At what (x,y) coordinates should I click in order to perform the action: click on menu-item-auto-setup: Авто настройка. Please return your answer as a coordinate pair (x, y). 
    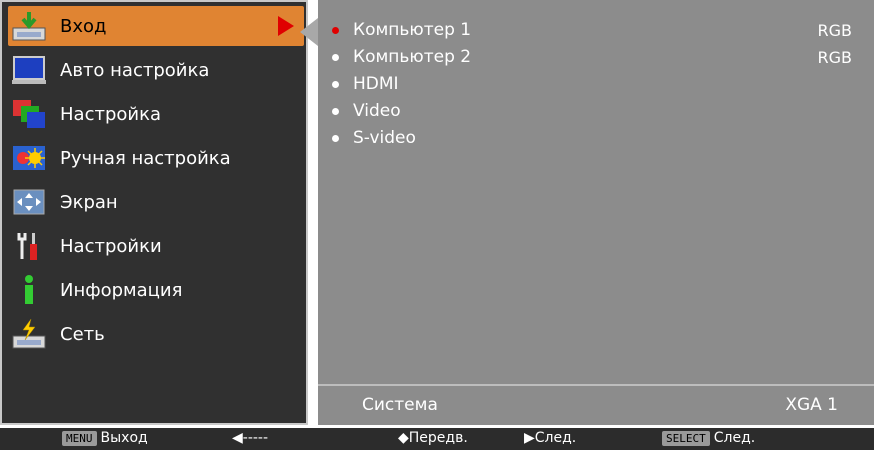
    Looking at the image, I should click on (156, 70).